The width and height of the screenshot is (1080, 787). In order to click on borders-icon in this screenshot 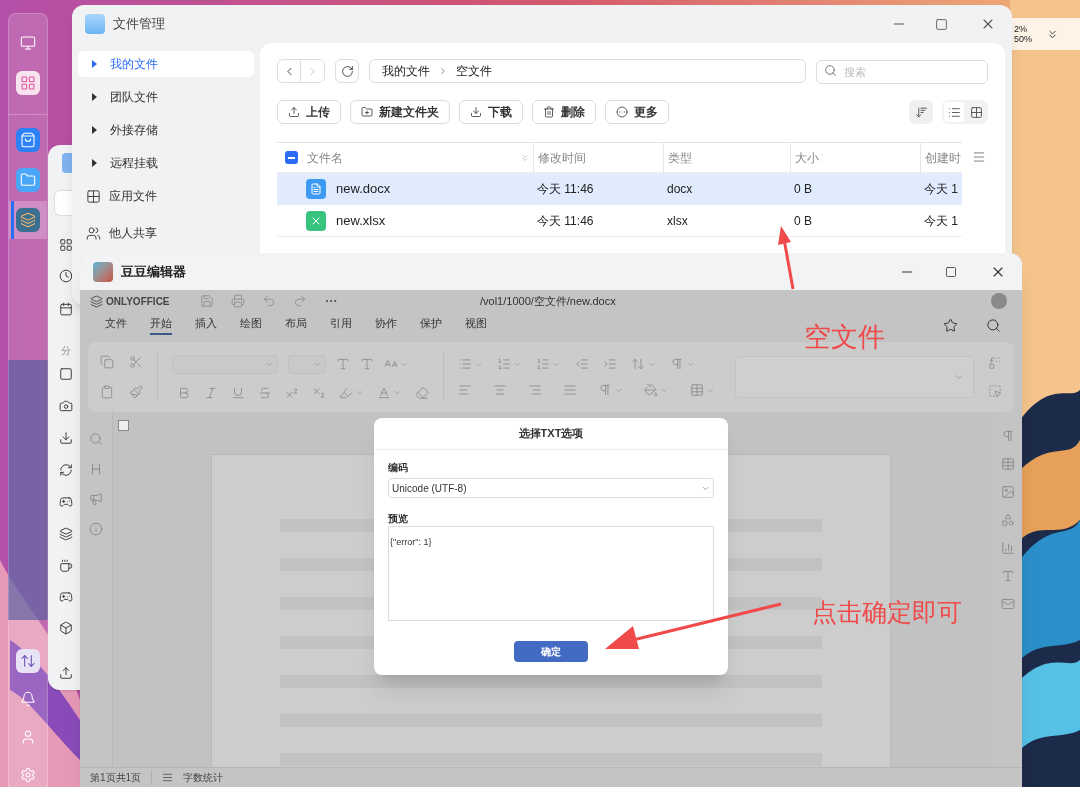, I will do `click(697, 390)`.